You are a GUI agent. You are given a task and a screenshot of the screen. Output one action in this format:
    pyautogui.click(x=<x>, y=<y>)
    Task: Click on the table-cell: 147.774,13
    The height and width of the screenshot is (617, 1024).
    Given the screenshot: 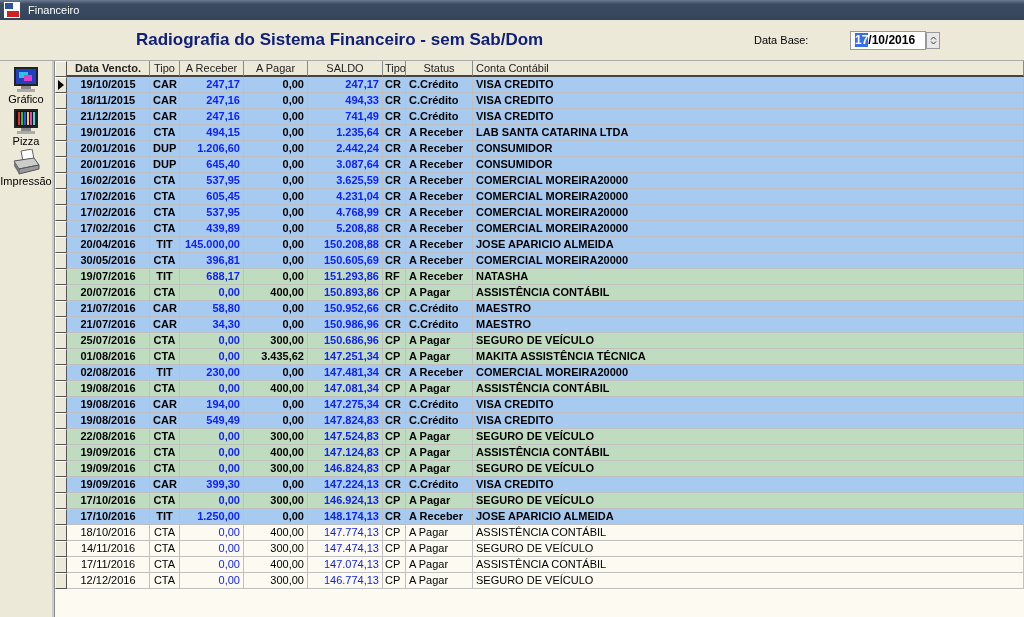 What is the action you would take?
    pyautogui.click(x=345, y=533)
    